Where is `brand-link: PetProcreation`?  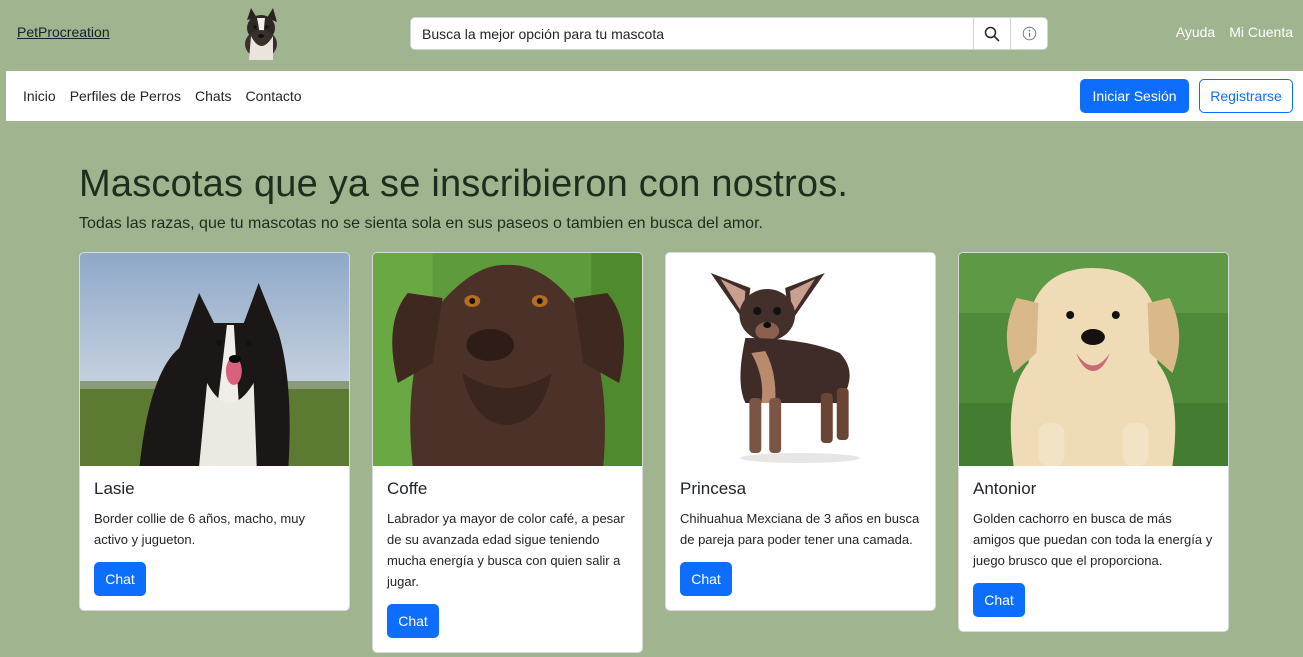 brand-link: PetProcreation is located at coordinates (63, 32).